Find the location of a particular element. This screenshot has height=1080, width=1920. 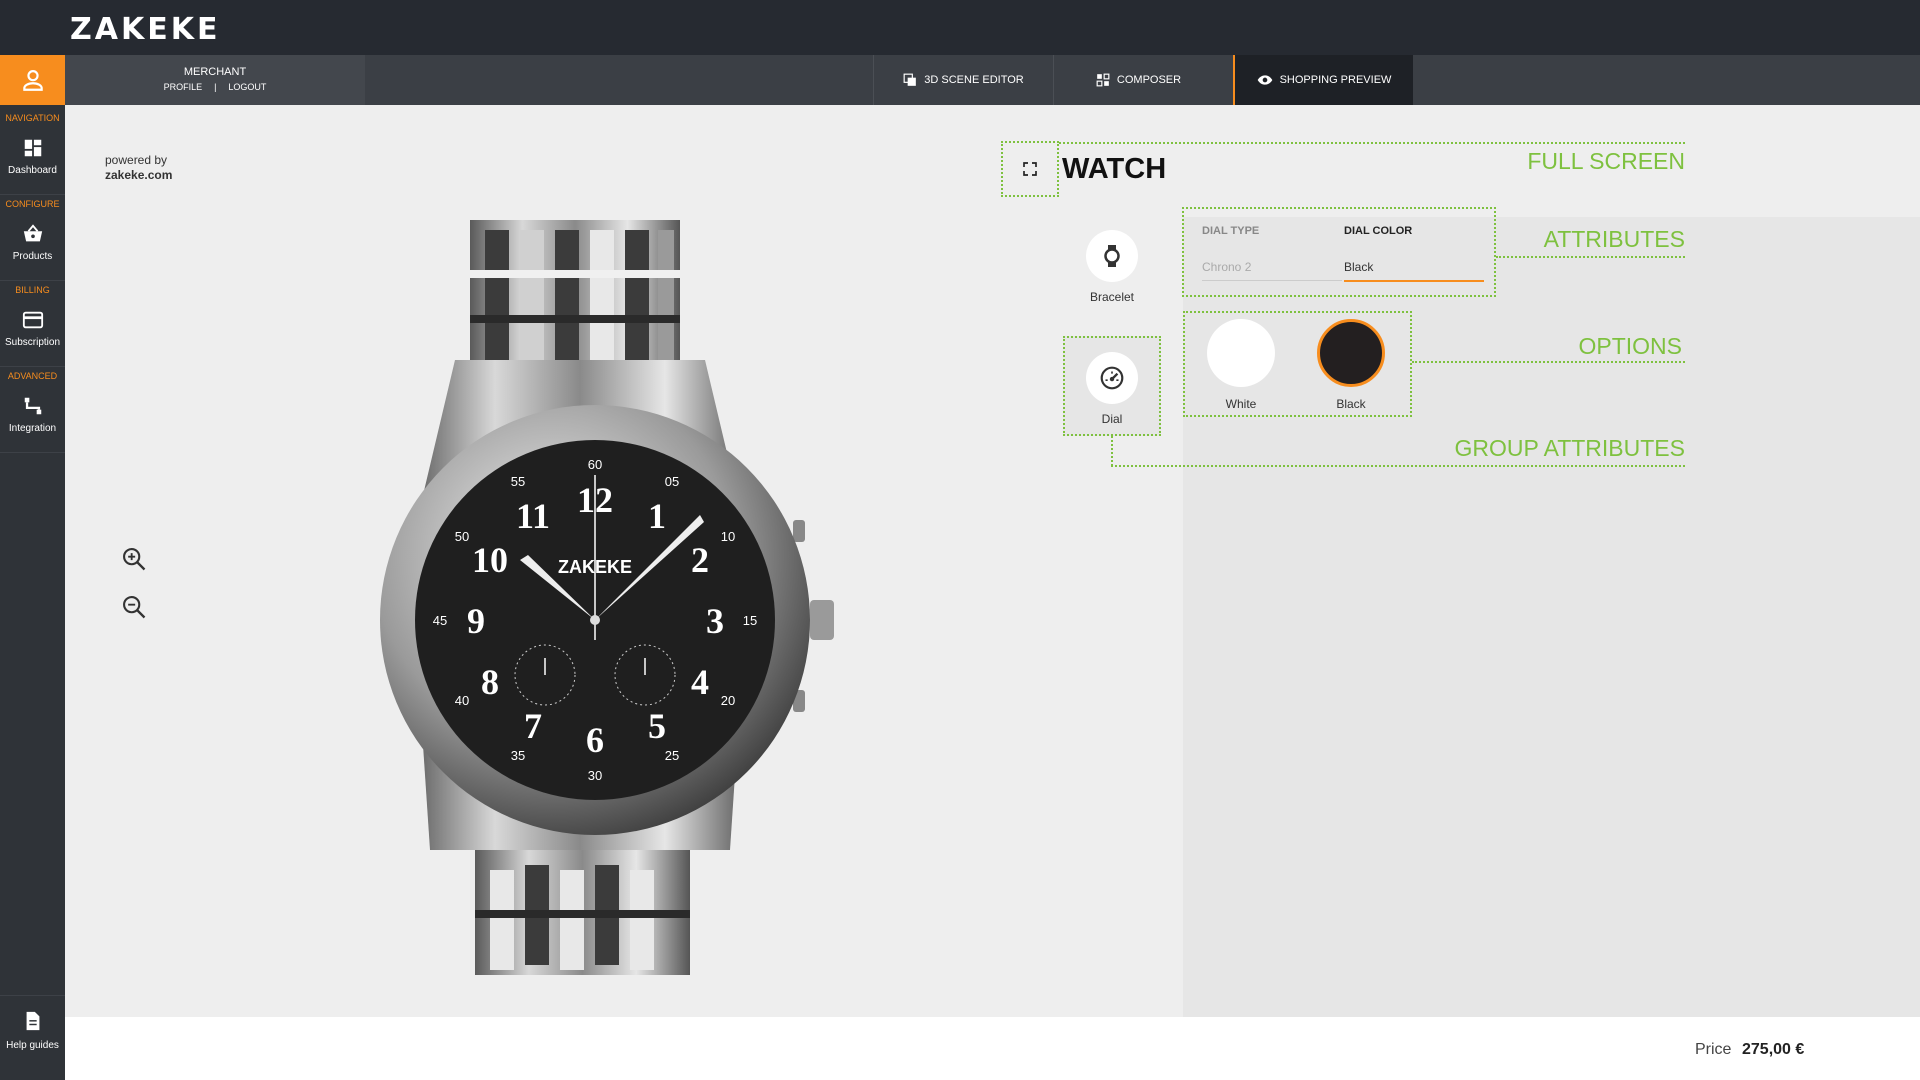

attribute-value: Black is located at coordinates (1414, 271).